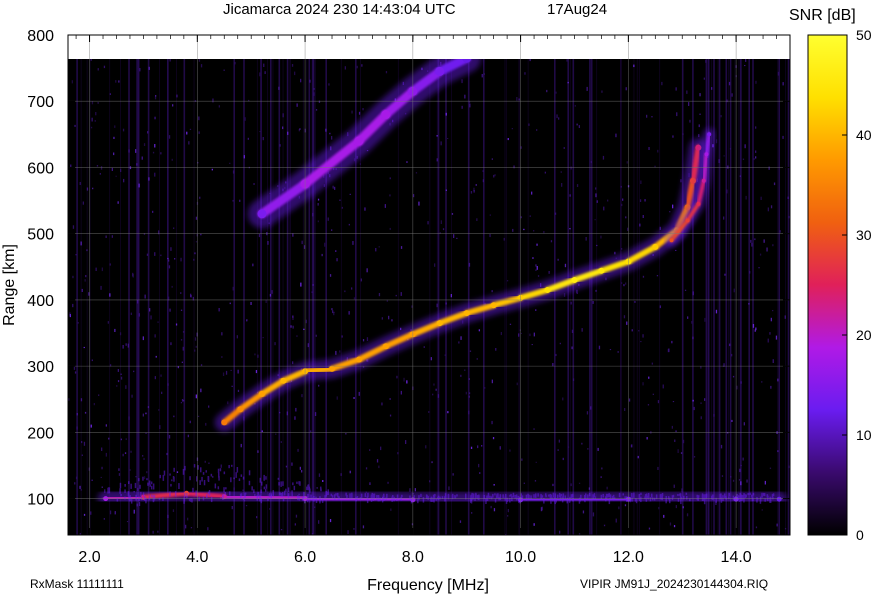  Describe the element at coordinates (305, 557) in the screenshot. I see `x-tick-label: 6.0` at that location.